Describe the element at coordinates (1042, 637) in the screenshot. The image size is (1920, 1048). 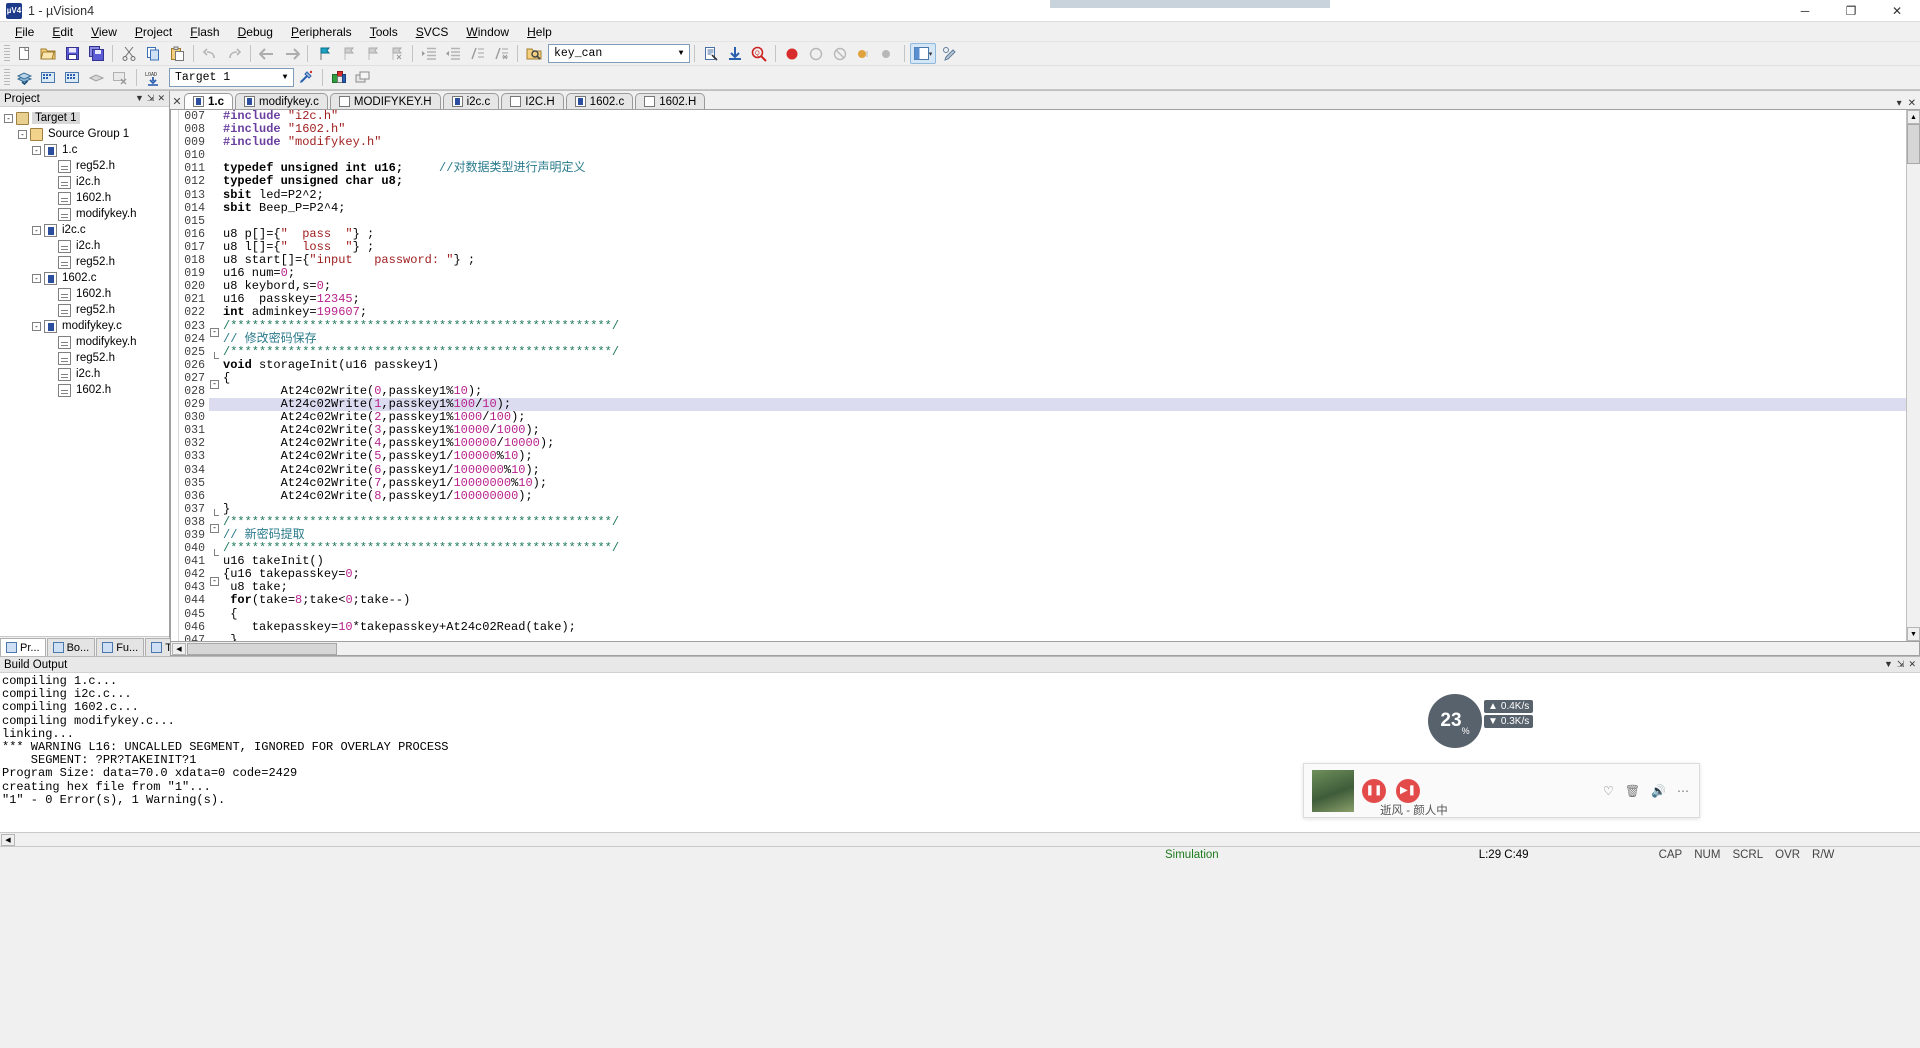
I see `code-line: 047 }` at that location.